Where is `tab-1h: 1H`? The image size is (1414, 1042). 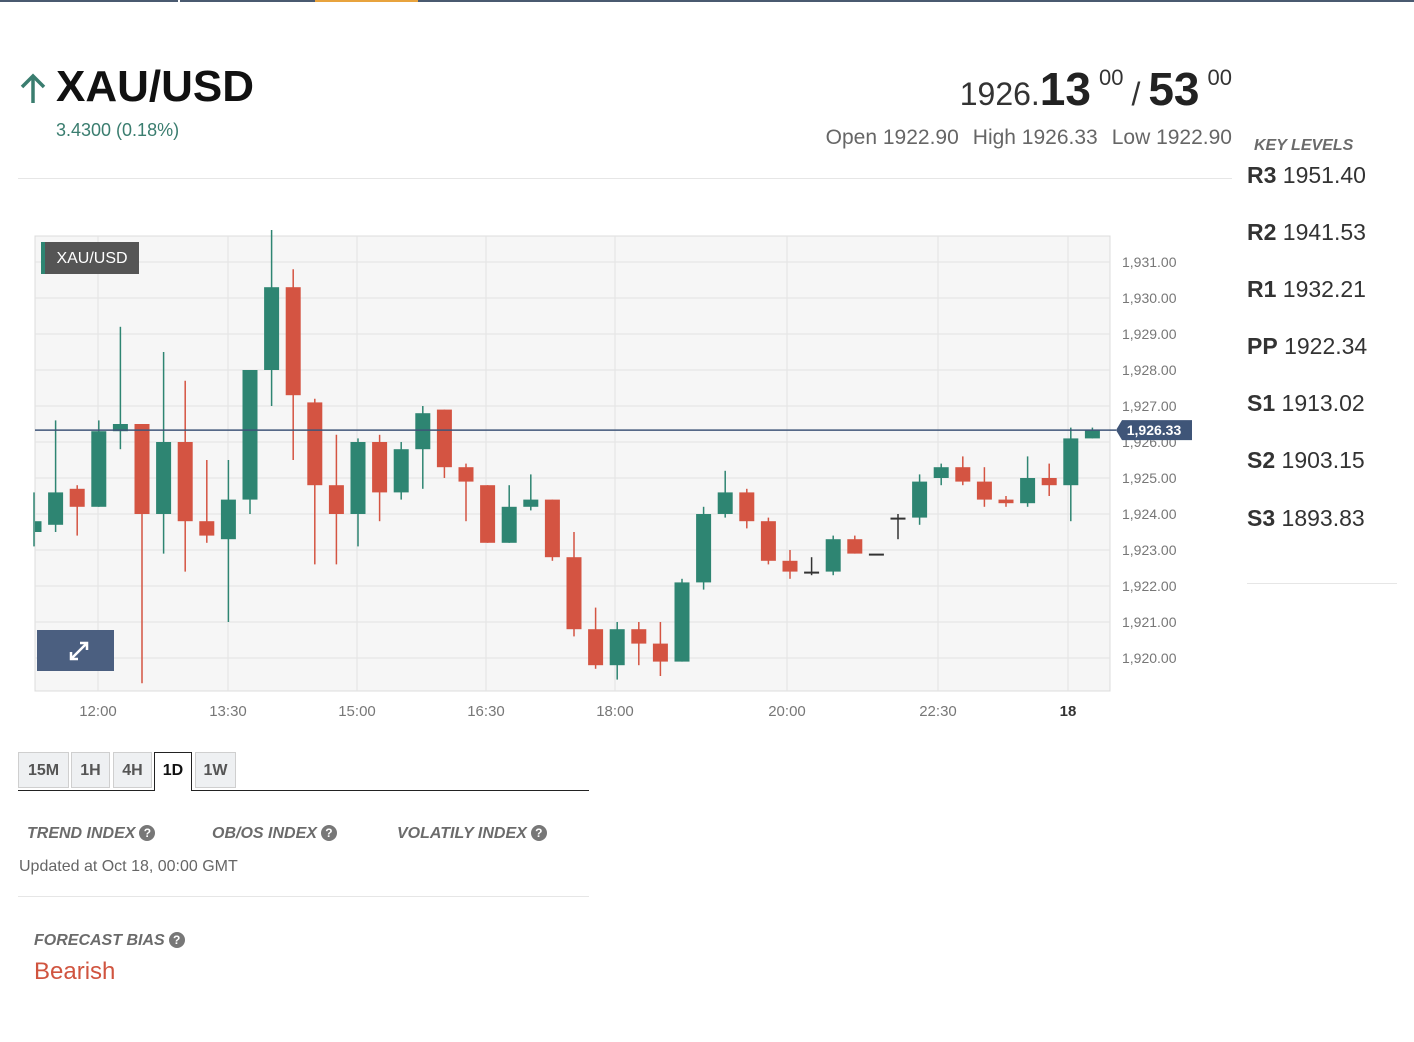 tab-1h: 1H is located at coordinates (90, 770).